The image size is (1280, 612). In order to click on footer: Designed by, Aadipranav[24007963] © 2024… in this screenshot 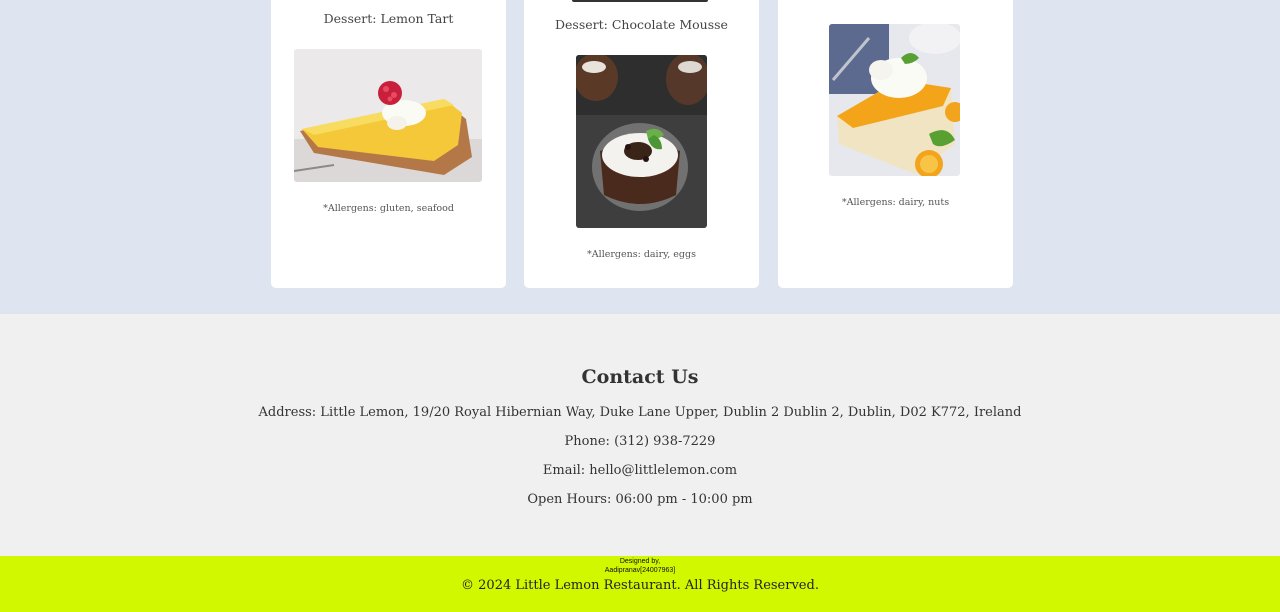, I will do `click(640, 584)`.